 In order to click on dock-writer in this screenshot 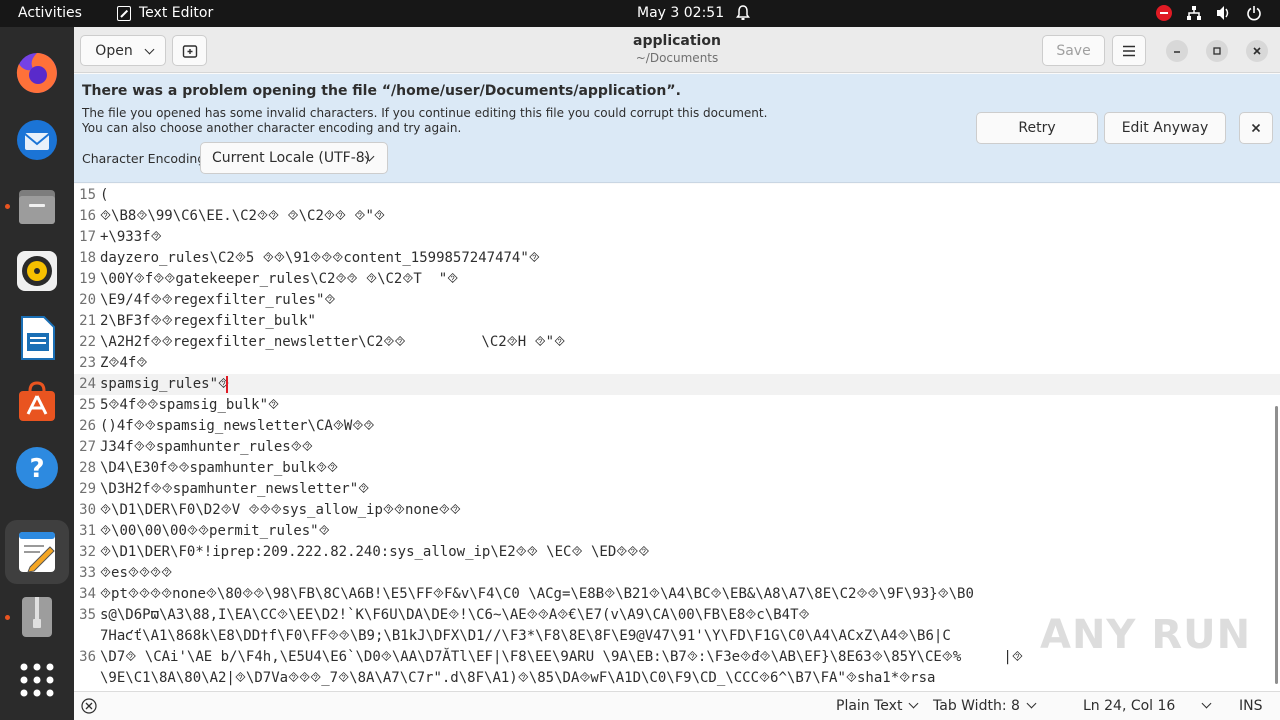, I will do `click(37, 338)`.